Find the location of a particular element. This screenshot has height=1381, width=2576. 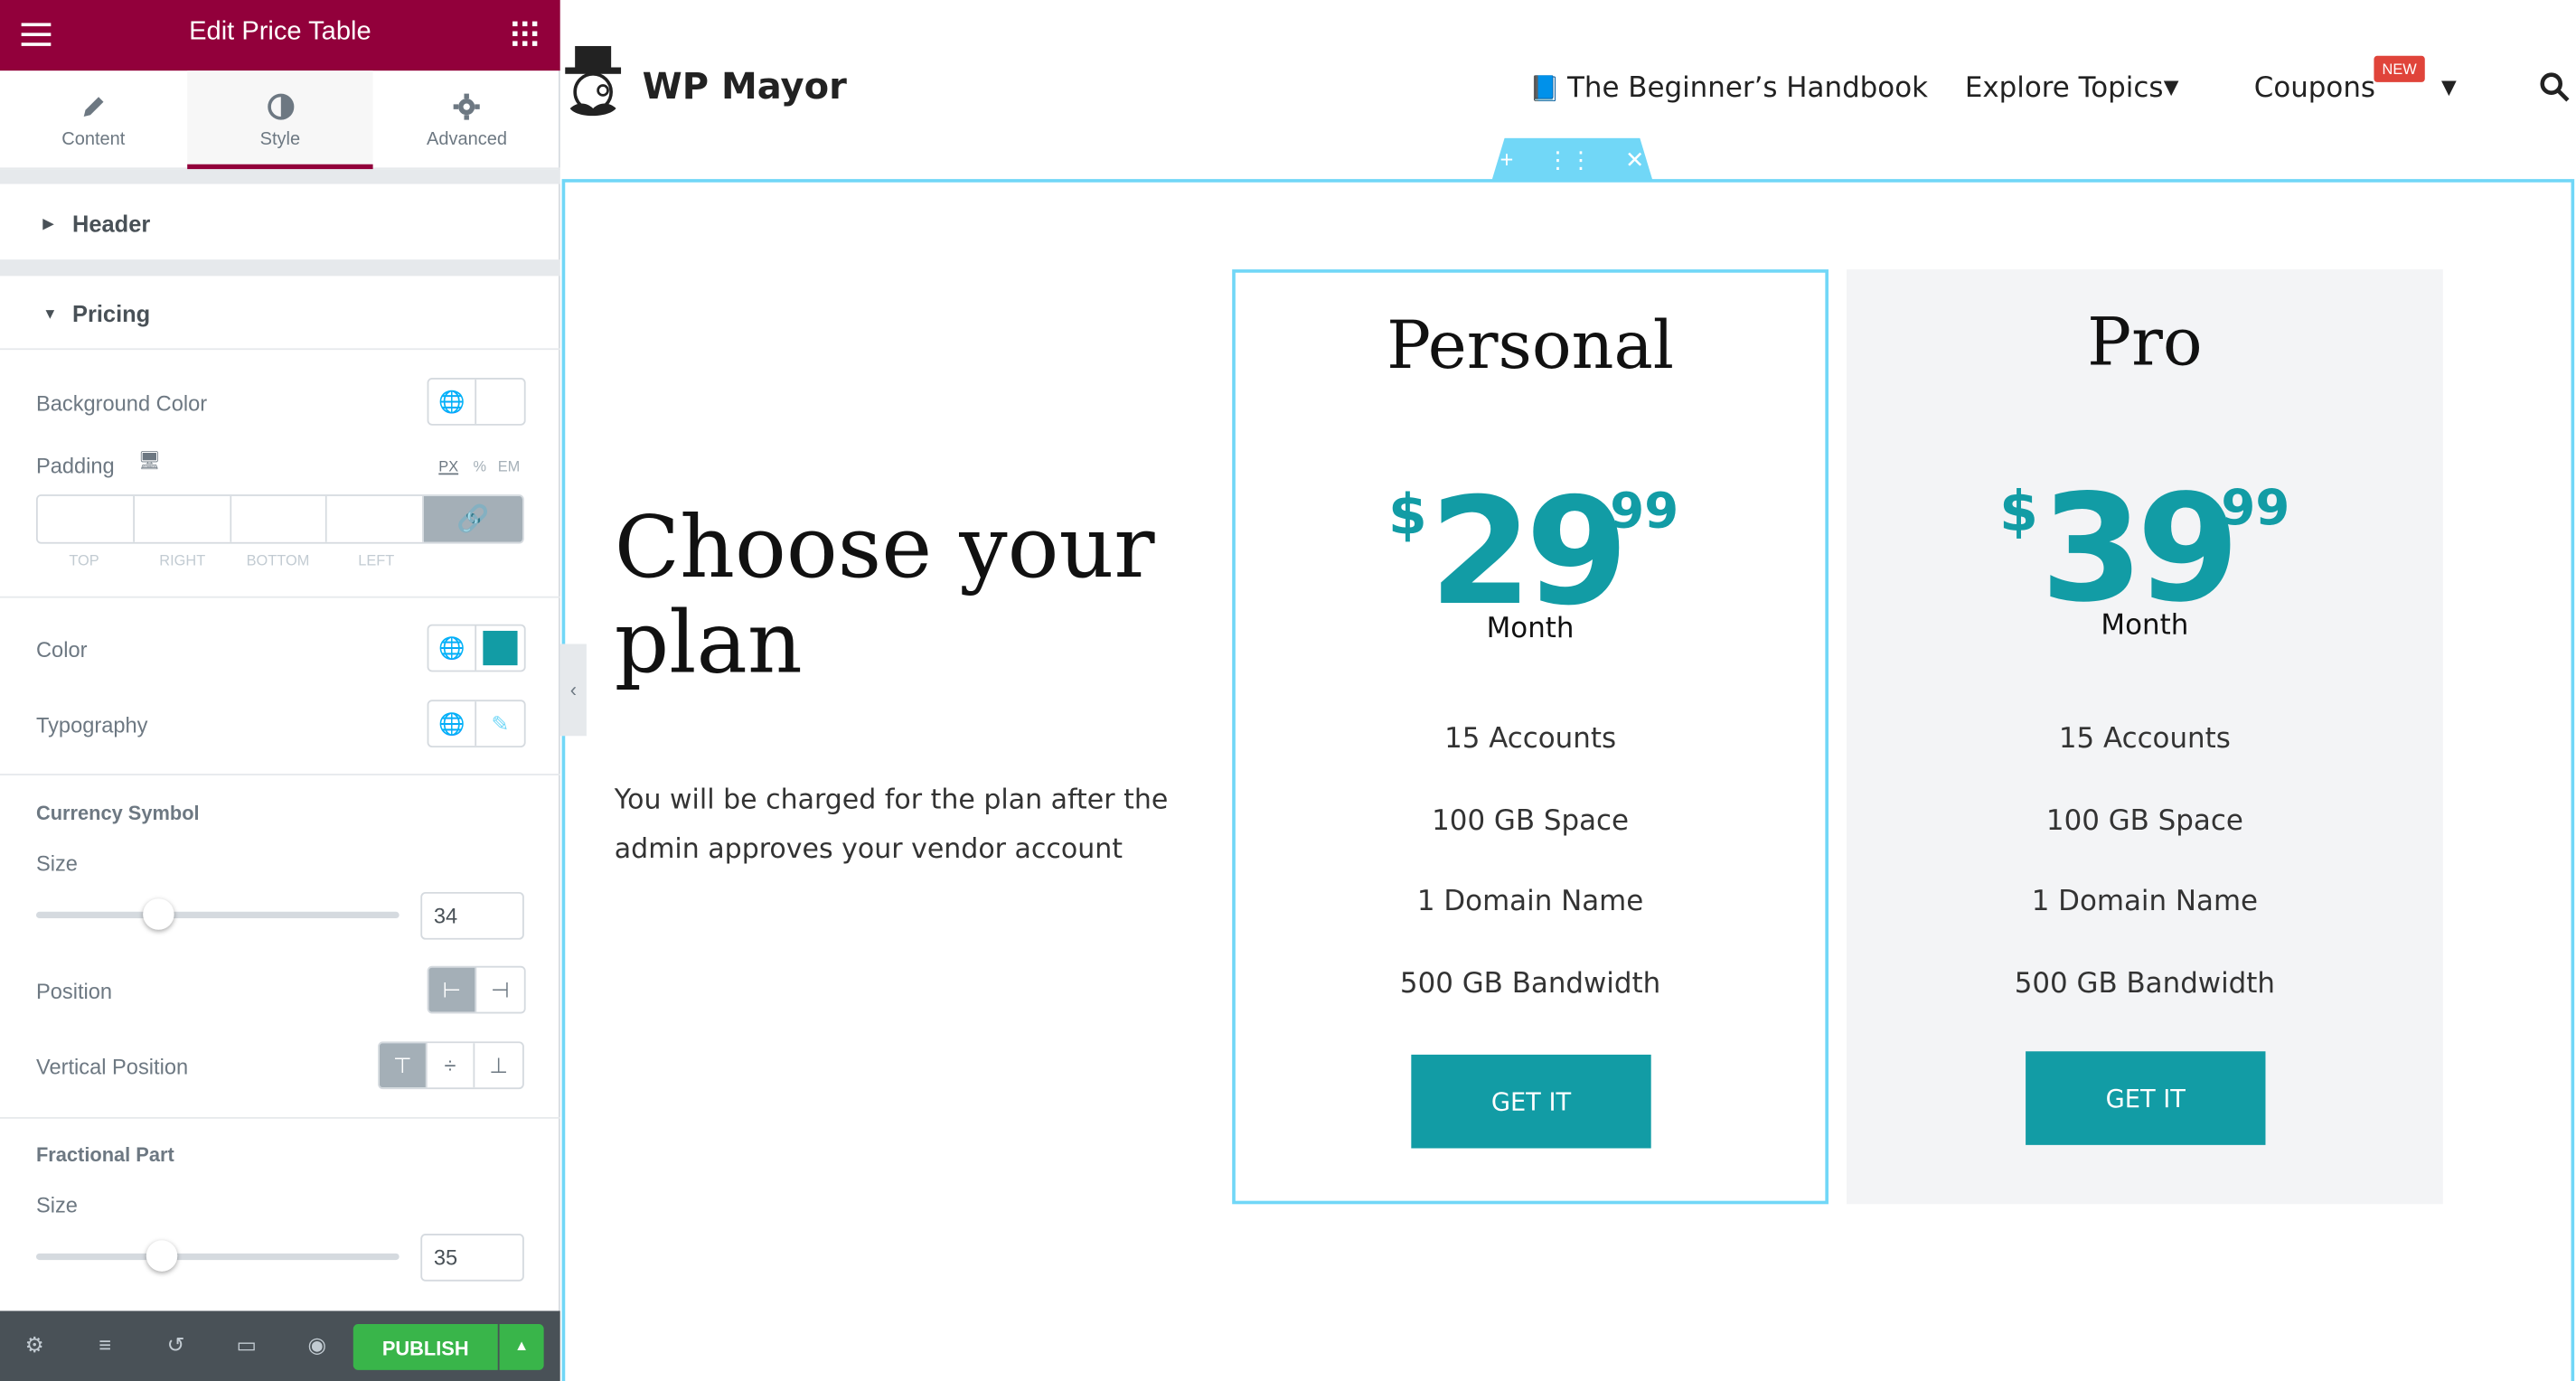

new-badge: NEW is located at coordinates (2399, 68).